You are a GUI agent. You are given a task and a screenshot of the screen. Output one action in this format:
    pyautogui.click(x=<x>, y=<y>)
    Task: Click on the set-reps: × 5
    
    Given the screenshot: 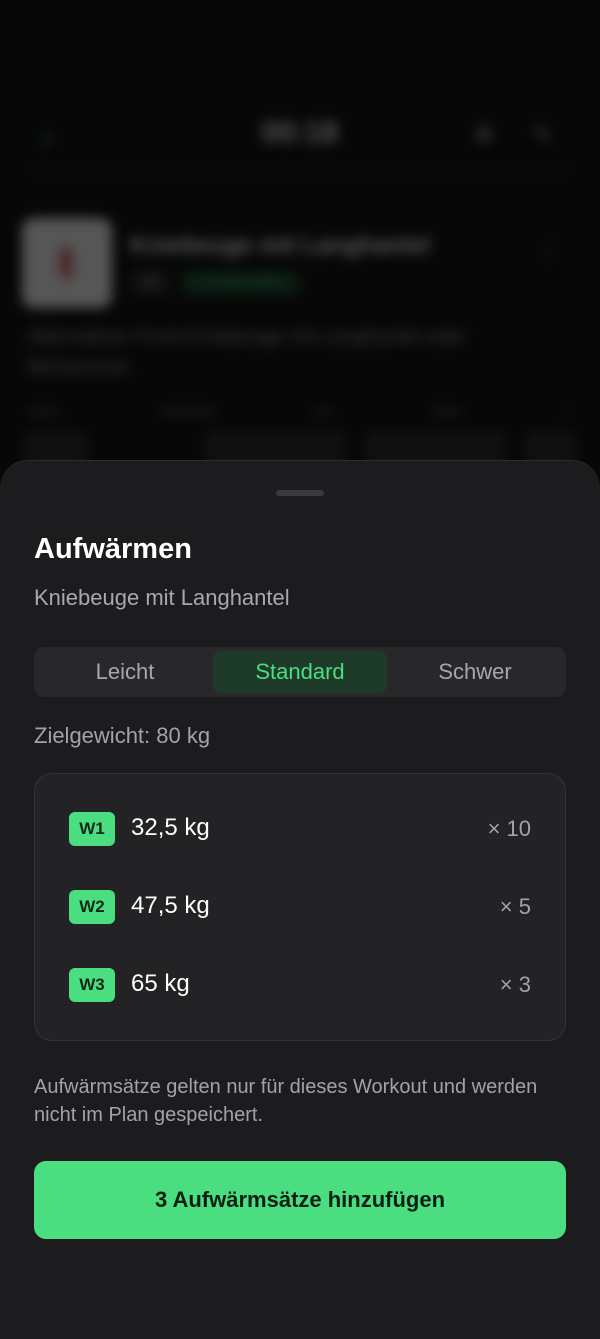 What is the action you would take?
    pyautogui.click(x=515, y=906)
    